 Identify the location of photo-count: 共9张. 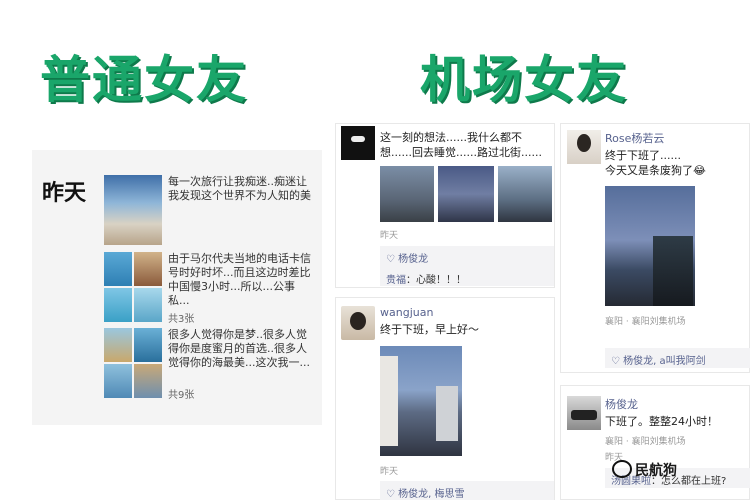
(181, 395).